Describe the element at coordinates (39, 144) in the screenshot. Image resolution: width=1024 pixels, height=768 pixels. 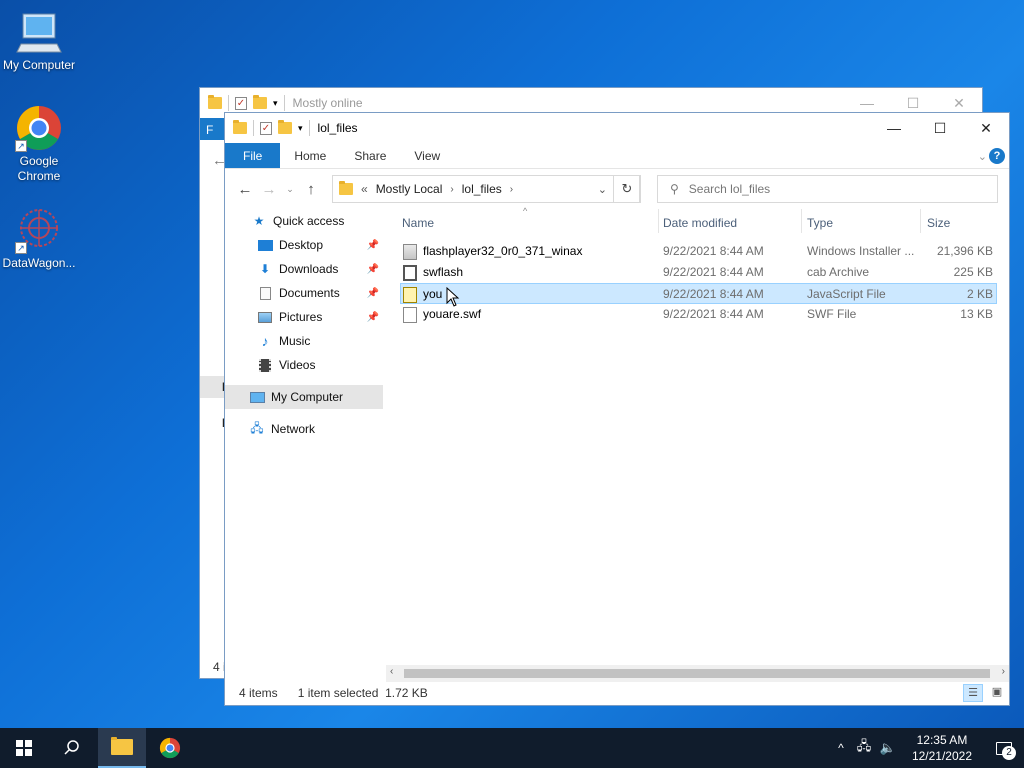
I see `desktop-icon-google-chrome: ↗ Google Chrome` at that location.